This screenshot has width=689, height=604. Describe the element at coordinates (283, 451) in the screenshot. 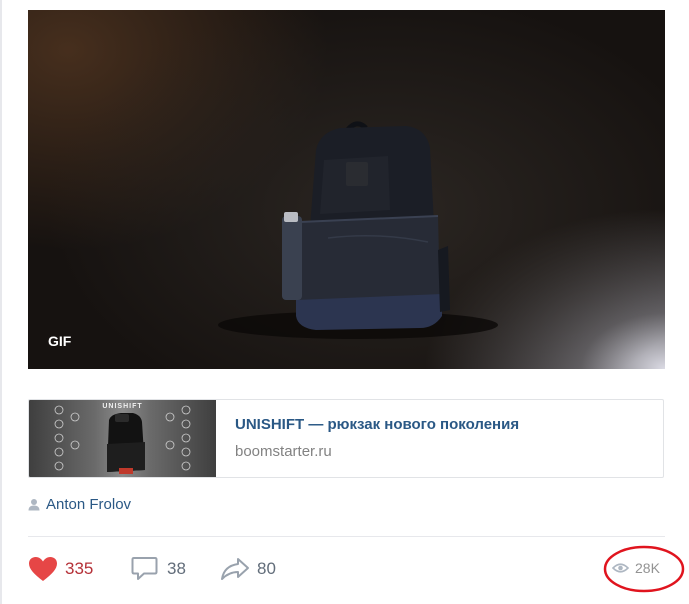

I see `link-domain: boomstarter.ru` at that location.